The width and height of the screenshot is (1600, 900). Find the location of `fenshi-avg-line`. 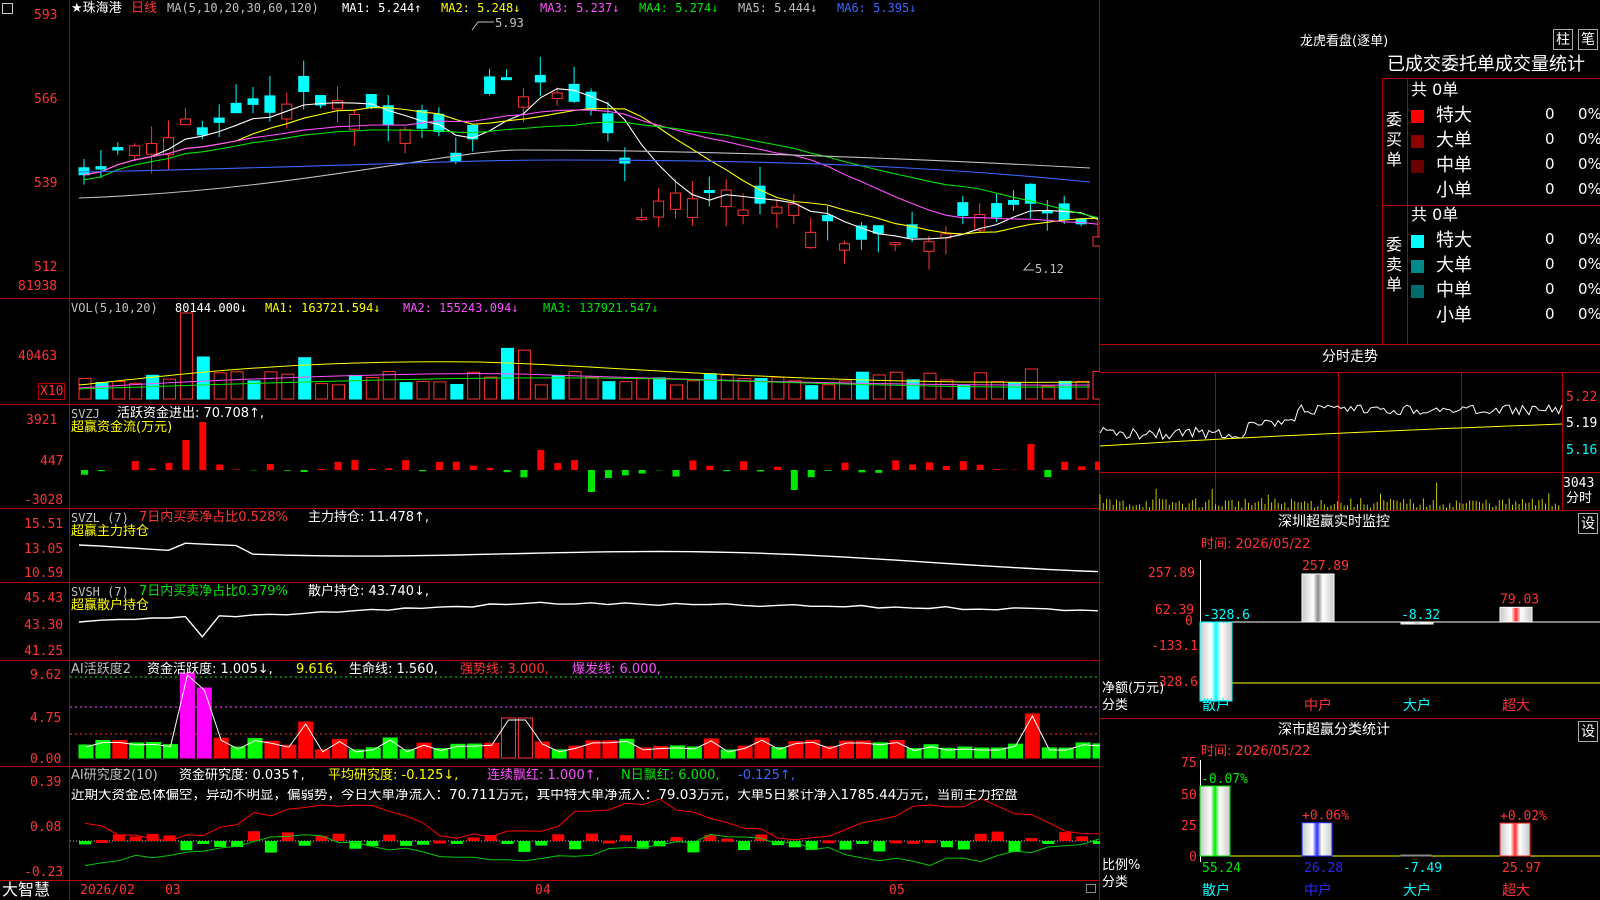

fenshi-avg-line is located at coordinates (1331, 435).